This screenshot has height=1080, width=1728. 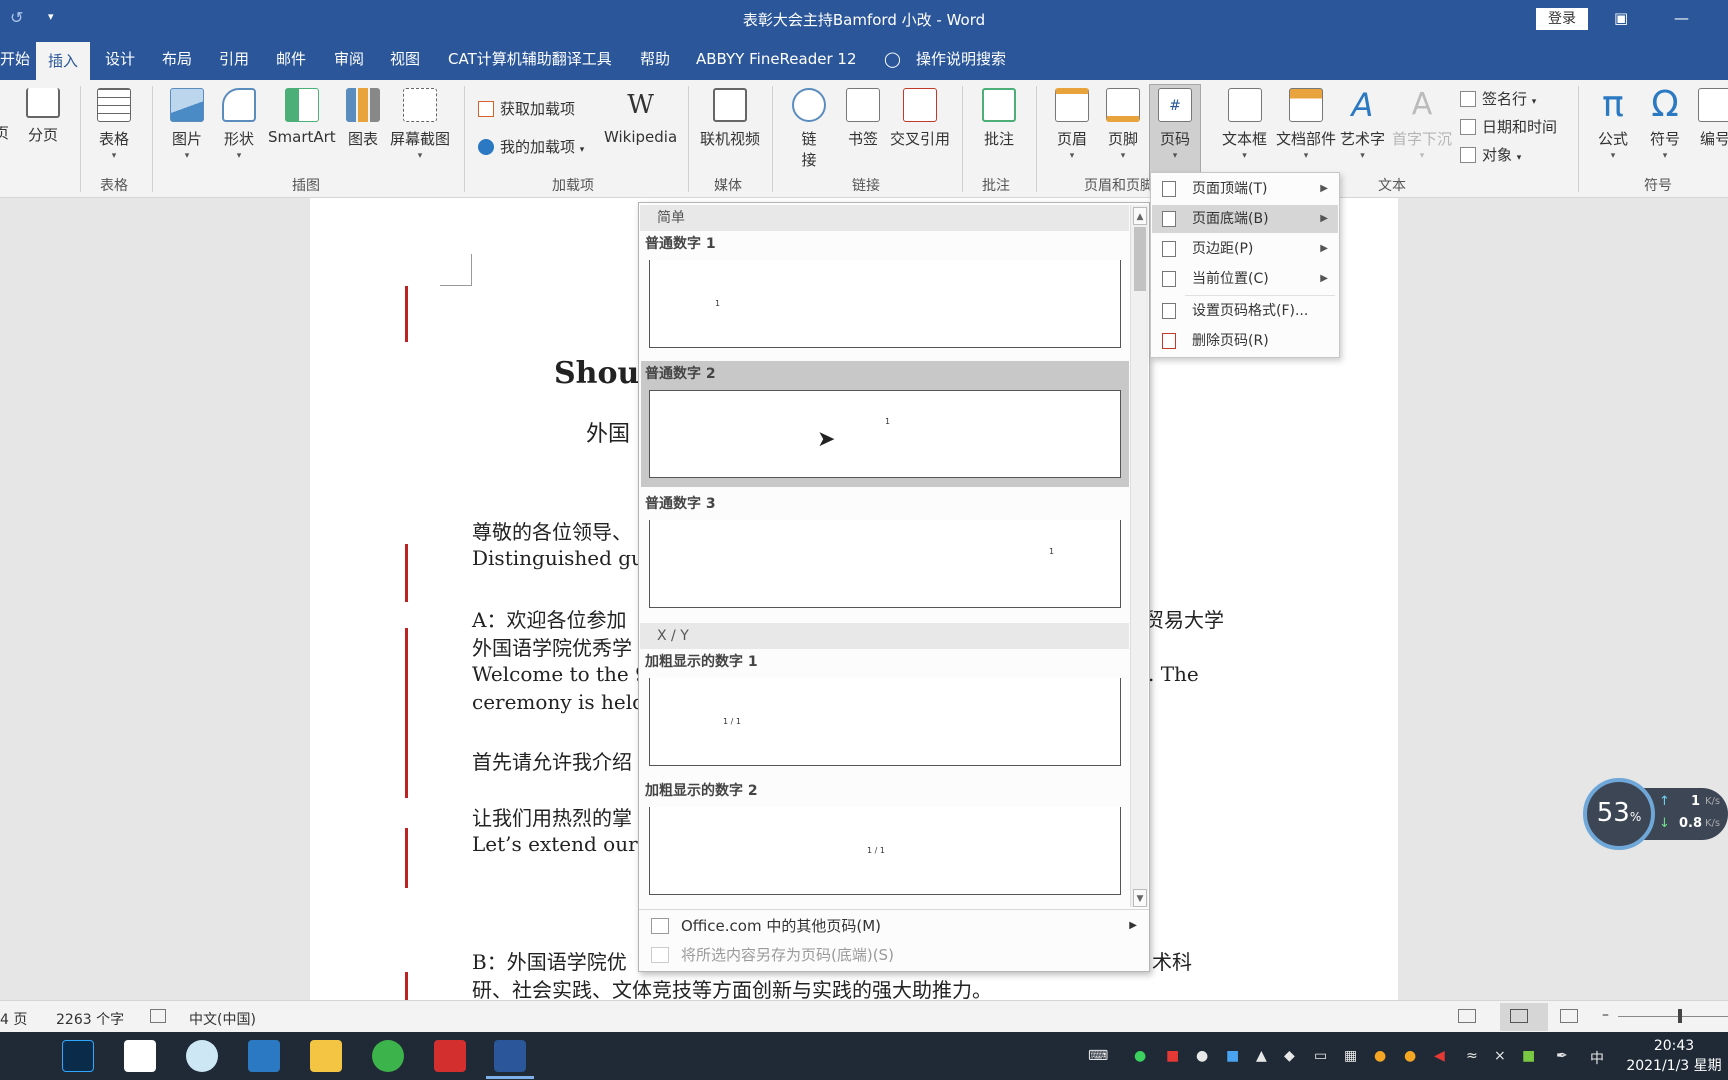 I want to click on smartart-button: SmartArt, so click(x=302, y=117).